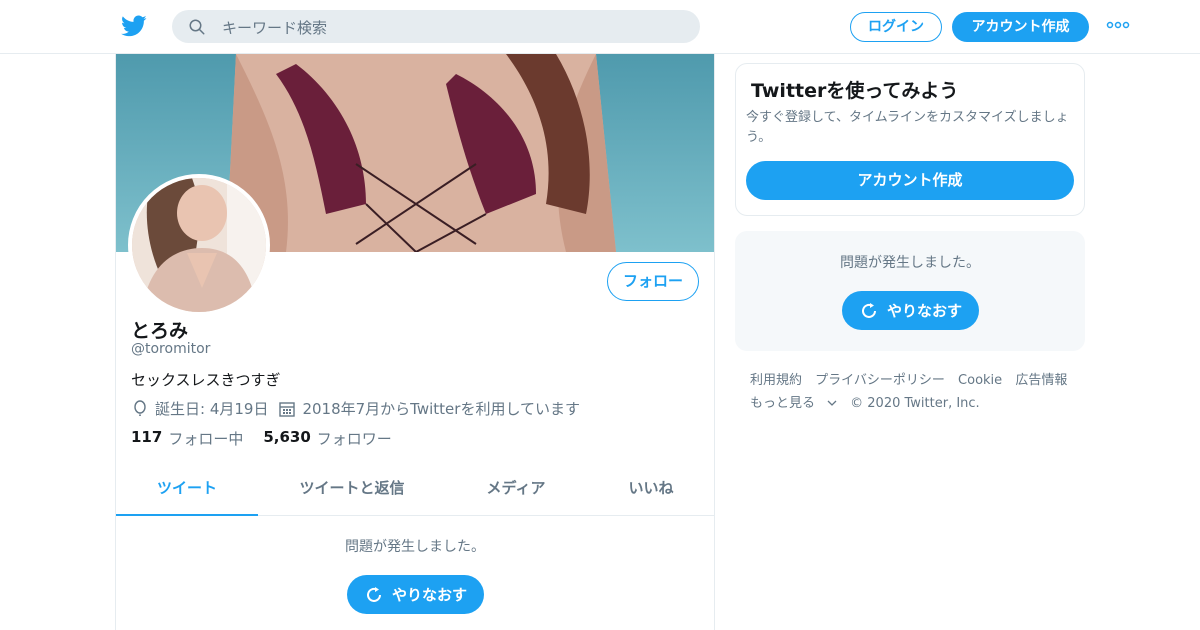 This screenshot has height=630, width=1200. I want to click on timeline-retry-button: やりなおす, so click(415, 594).